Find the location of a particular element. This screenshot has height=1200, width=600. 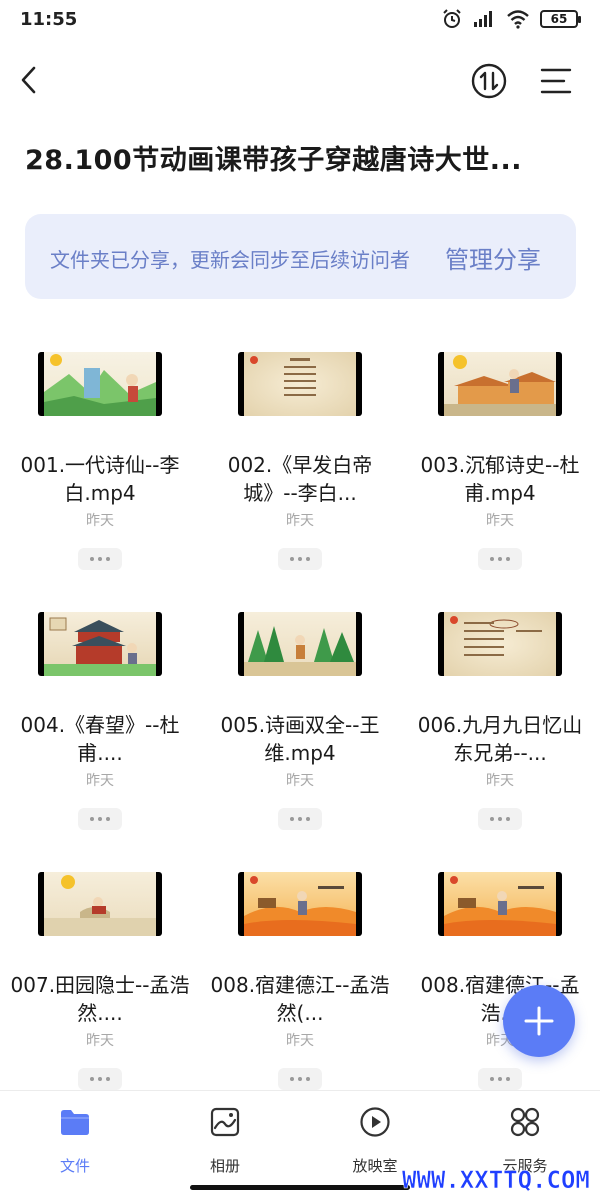

nav-item-album: 相册 is located at coordinates (225, 1141).